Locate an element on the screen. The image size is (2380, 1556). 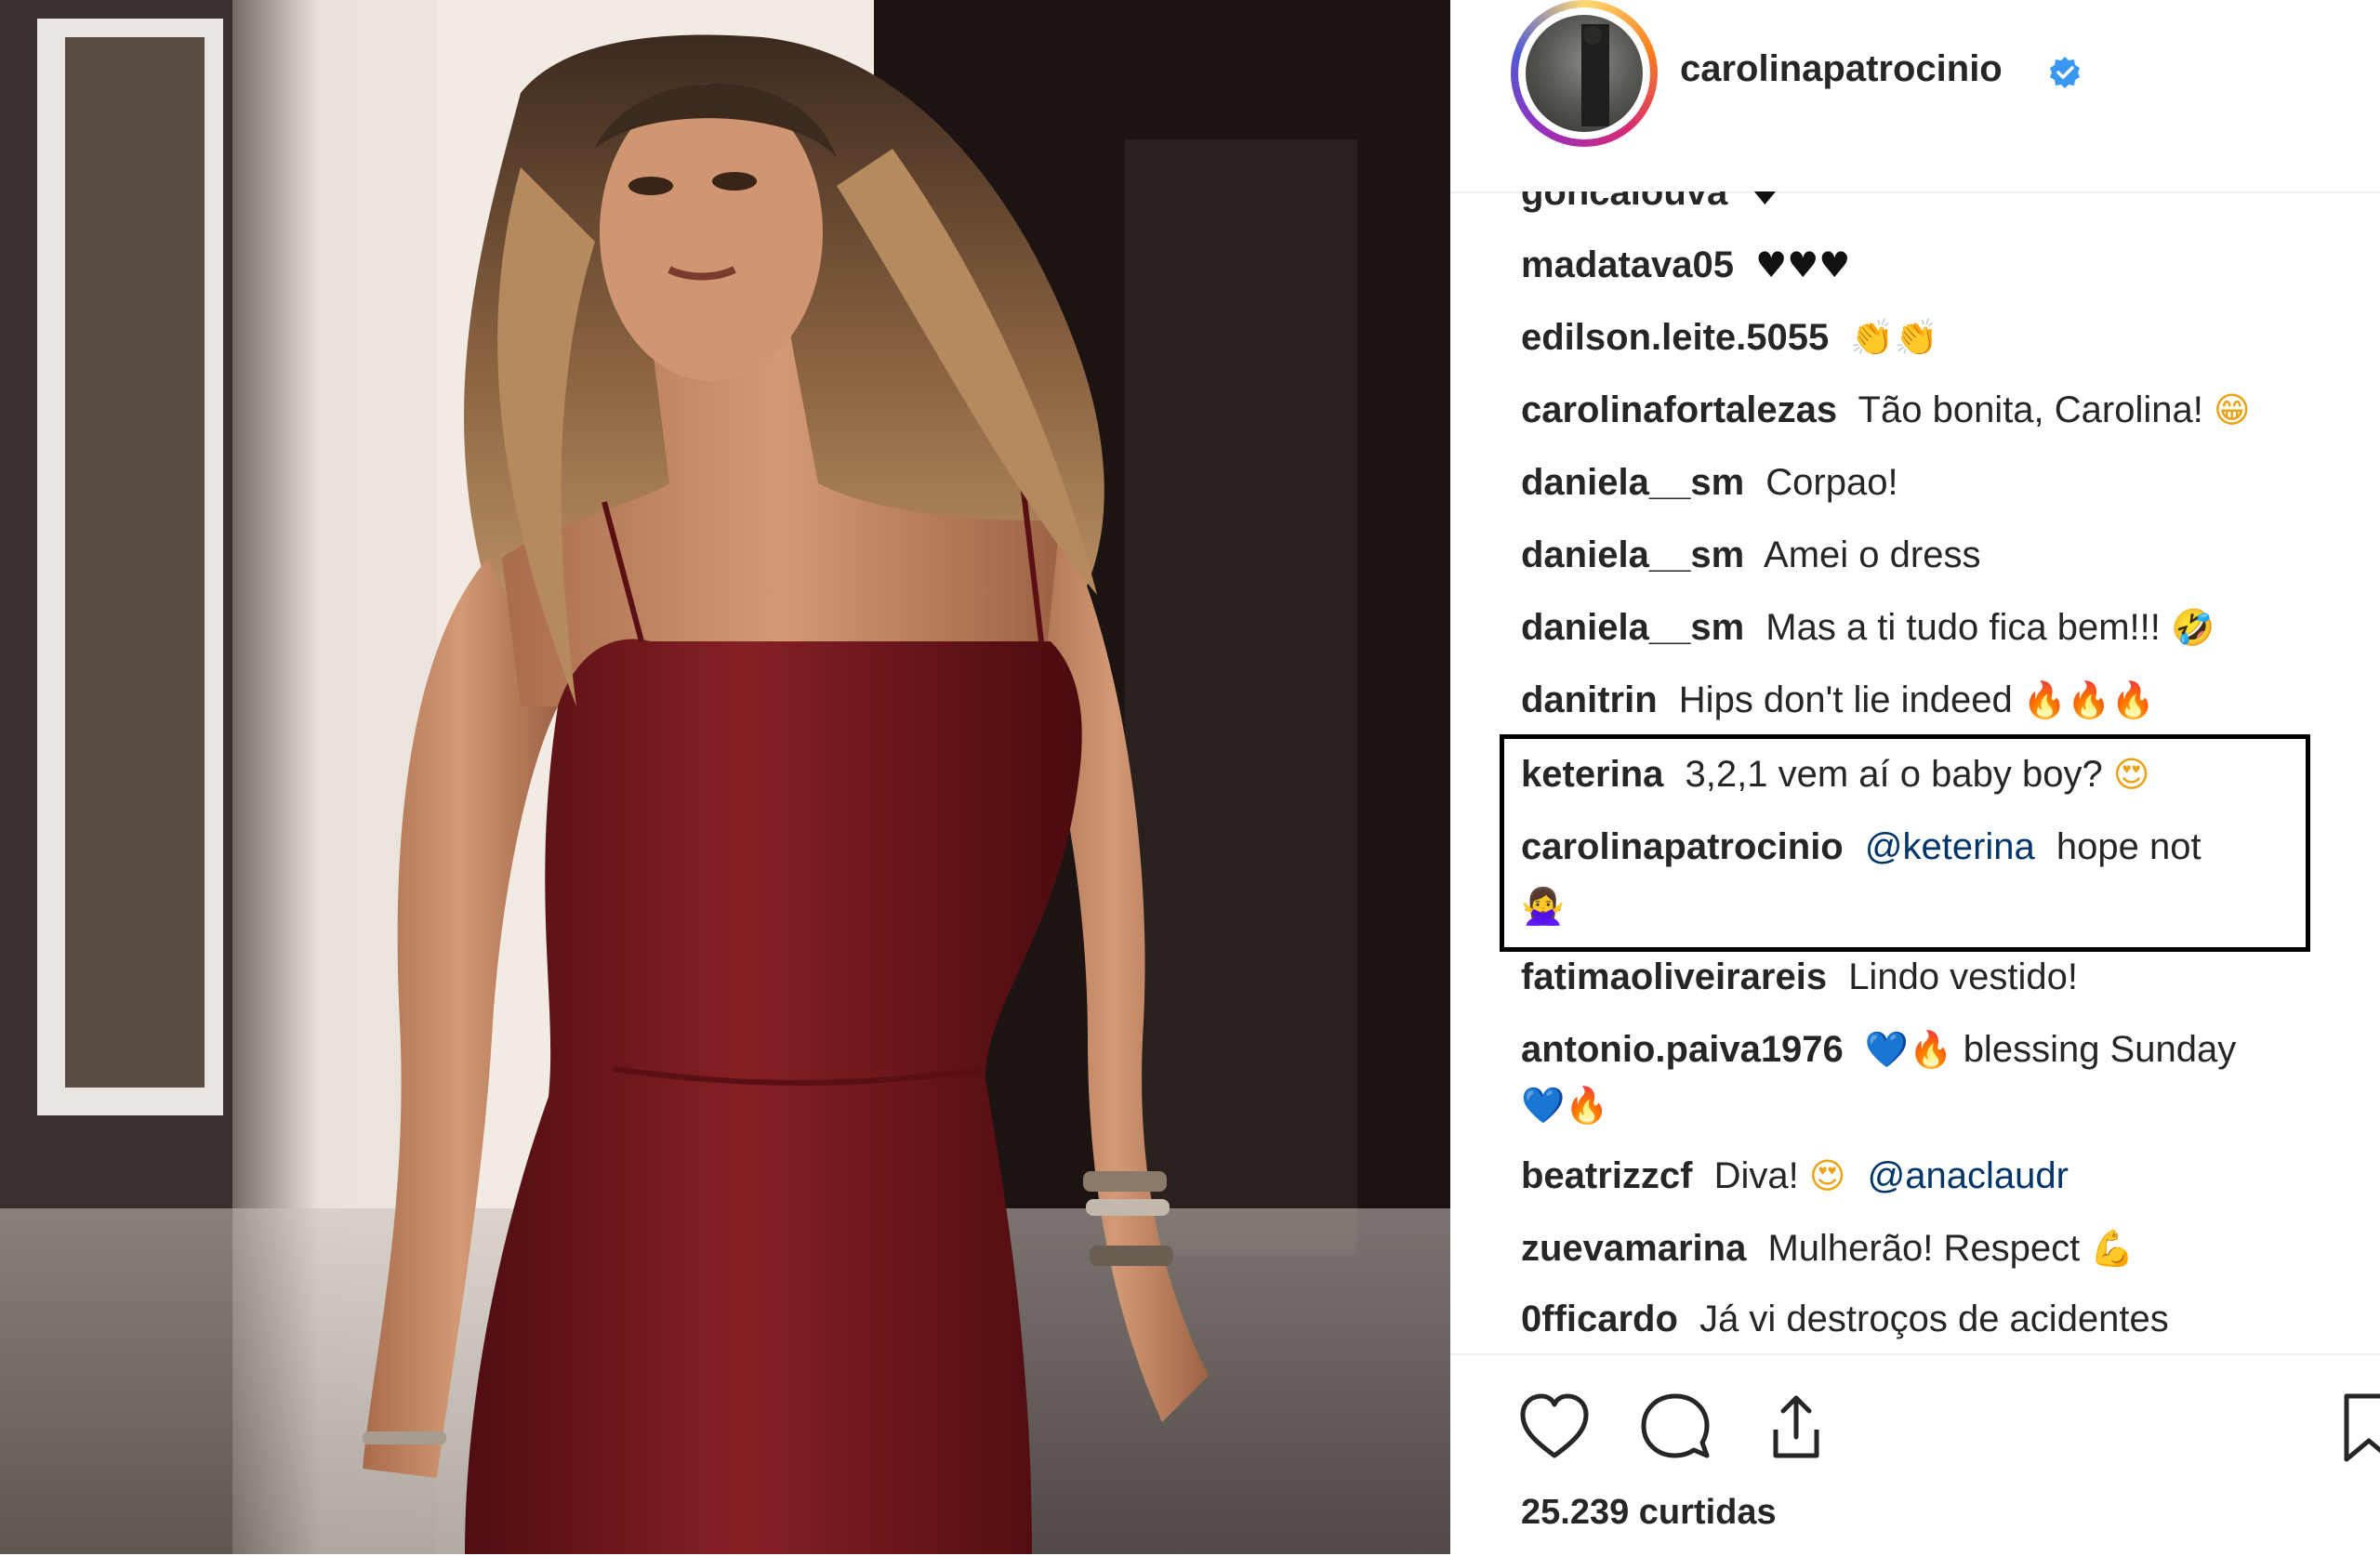
comment-username: edilson.leite.5055 is located at coordinates (1675, 337).